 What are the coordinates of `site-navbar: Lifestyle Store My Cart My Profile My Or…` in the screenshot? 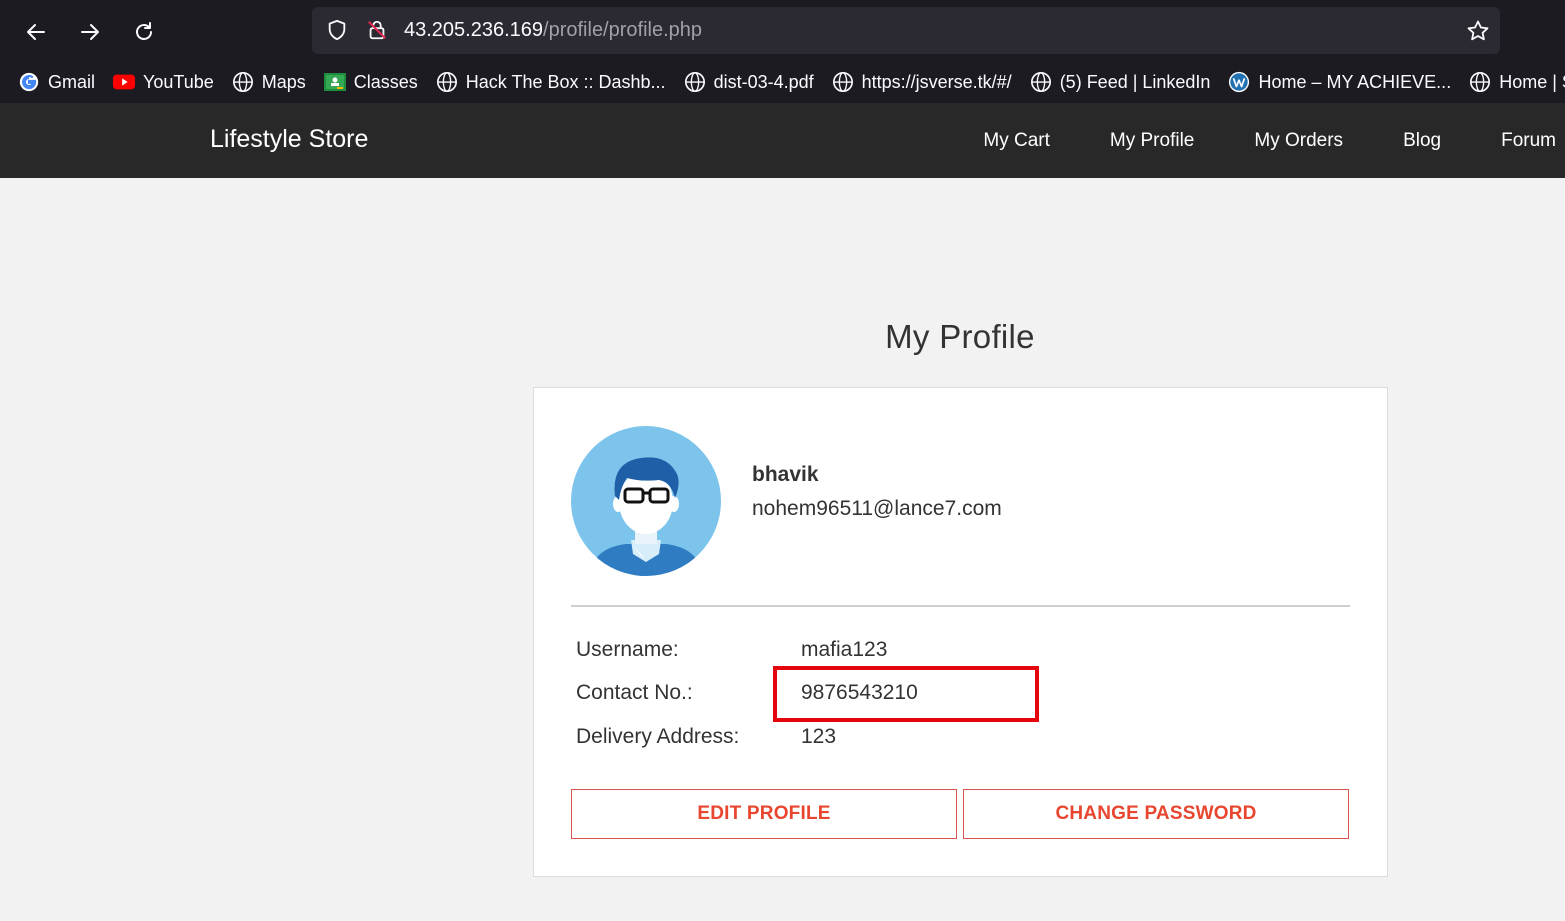 It's located at (782, 140).